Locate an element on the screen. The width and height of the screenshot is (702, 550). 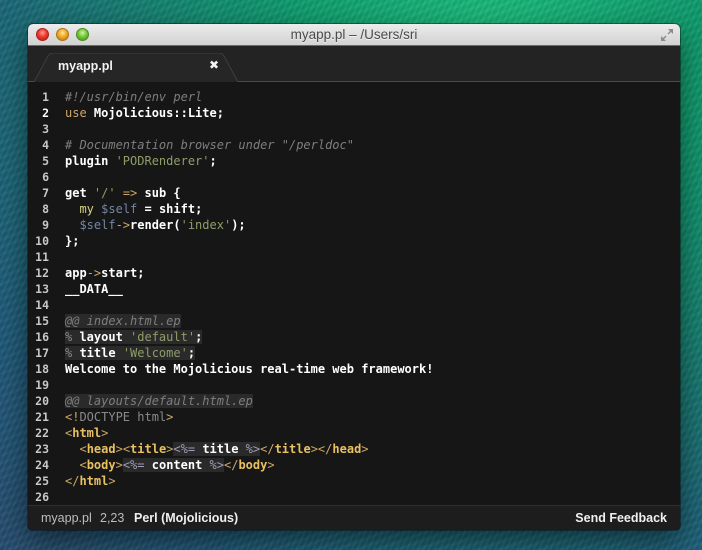
line-number: 21 is located at coordinates (42, 417).